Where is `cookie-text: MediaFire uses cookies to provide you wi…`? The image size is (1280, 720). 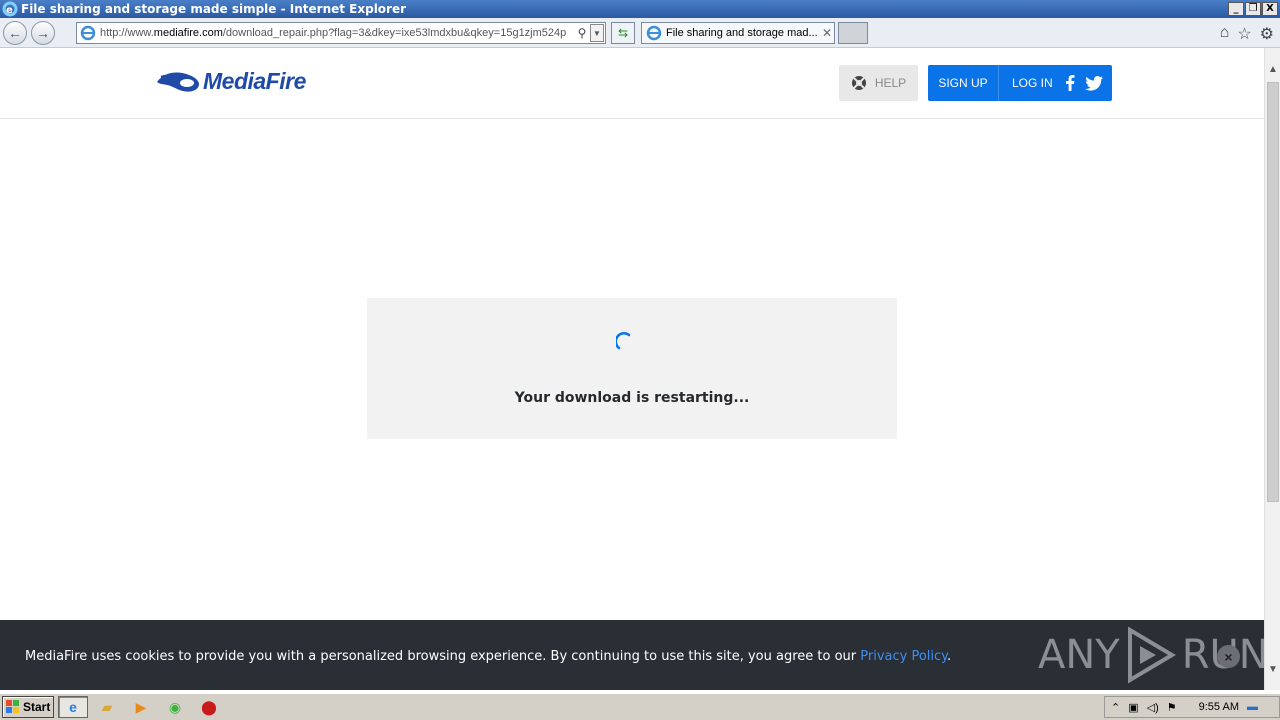 cookie-text: MediaFire uses cookies to provide you wi… is located at coordinates (488, 656).